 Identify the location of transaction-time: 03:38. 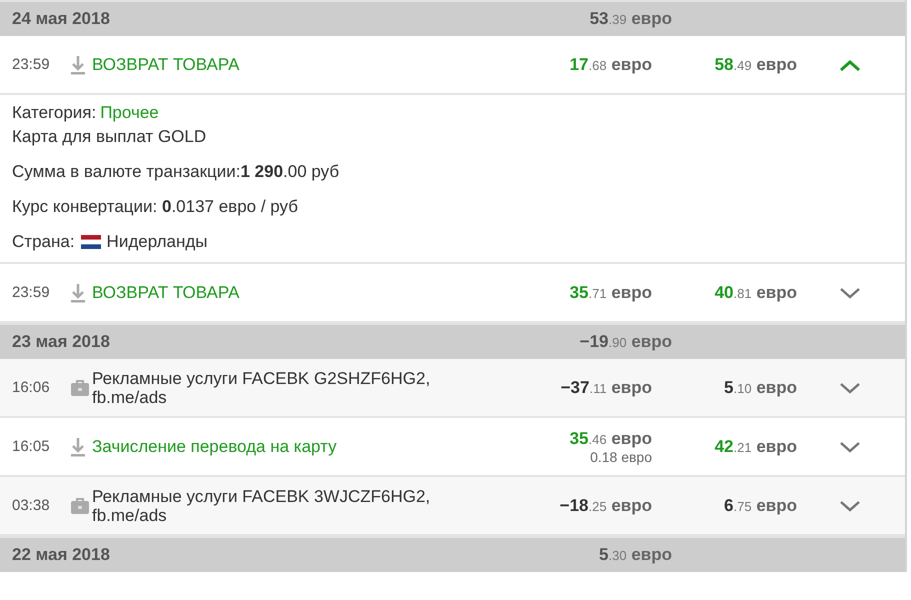
(31, 505).